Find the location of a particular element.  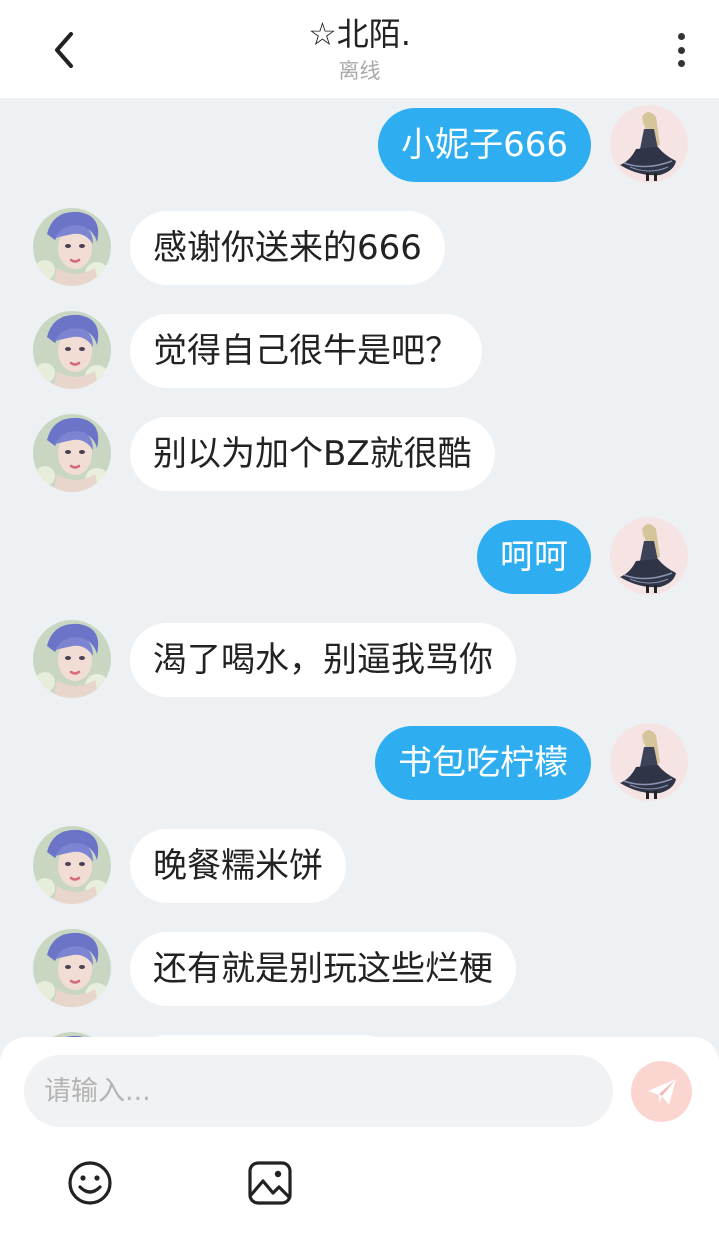

message-bubble: 晚餐糯米饼 is located at coordinates (238, 866).